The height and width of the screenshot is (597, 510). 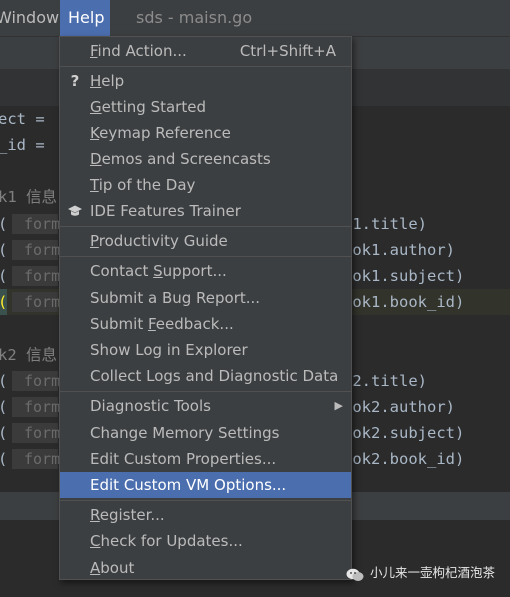 What do you see at coordinates (255, 18) in the screenshot?
I see `menu-bar: Window Help sds - maisn.go` at bounding box center [255, 18].